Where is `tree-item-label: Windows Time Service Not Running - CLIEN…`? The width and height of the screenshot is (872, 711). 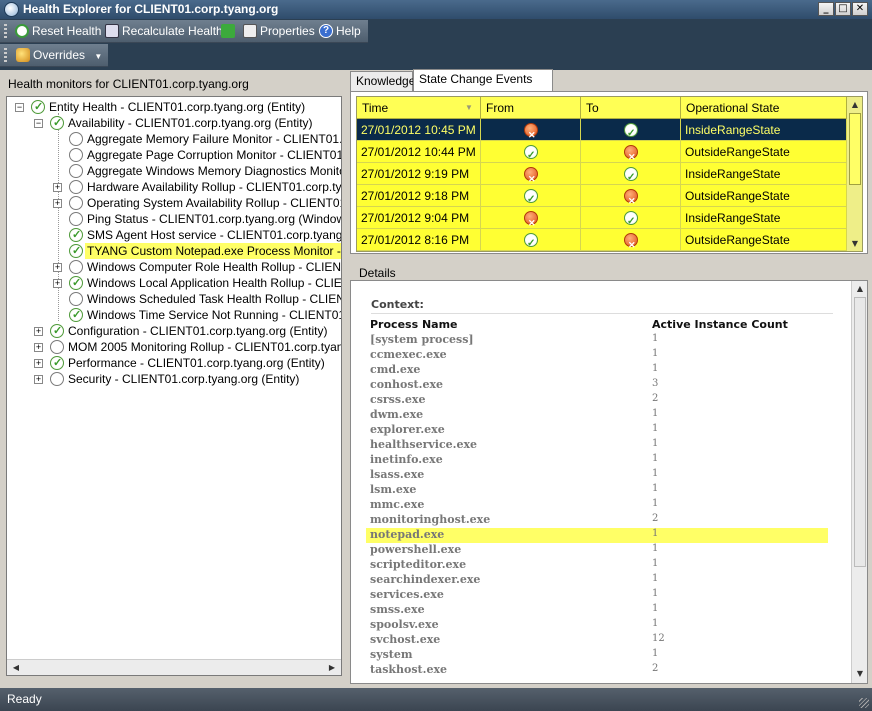 tree-item-label: Windows Time Service Not Running - CLIEN… is located at coordinates (214, 315).